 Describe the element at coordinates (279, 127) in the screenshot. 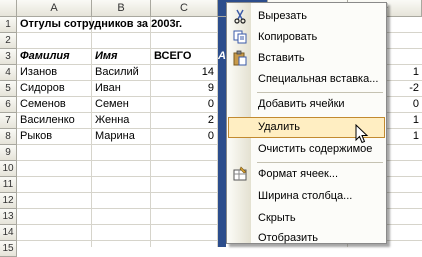

I see `menu-item-label: Удалить` at that location.